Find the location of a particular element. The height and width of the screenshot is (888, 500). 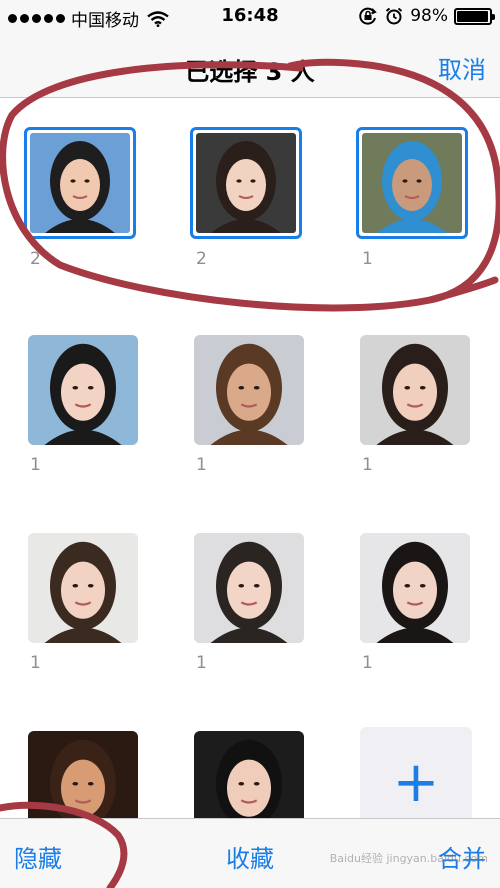

page-title: 已选择 3 人 is located at coordinates (250, 72).